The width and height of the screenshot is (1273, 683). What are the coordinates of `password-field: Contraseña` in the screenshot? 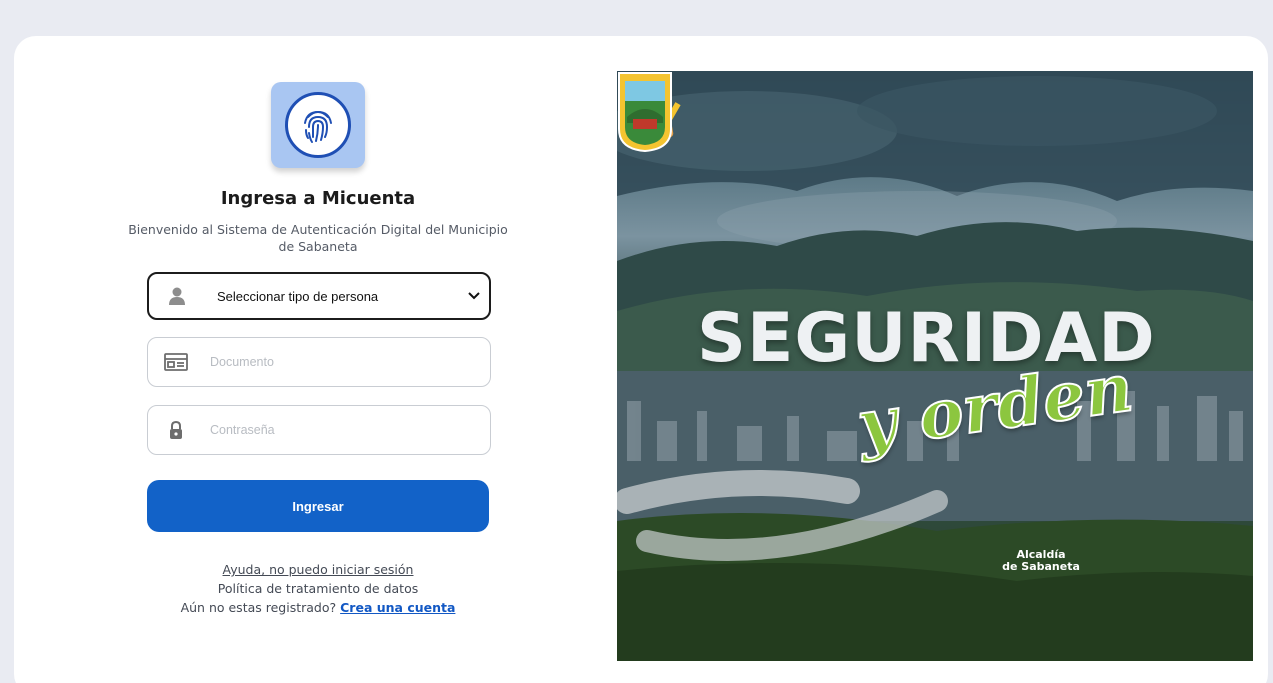 It's located at (319, 430).